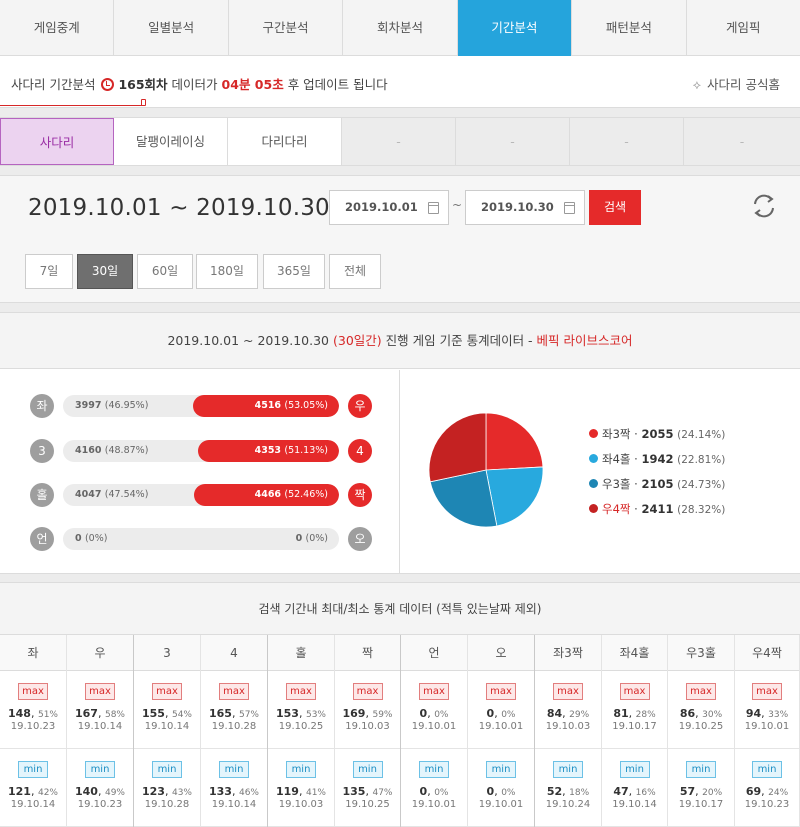  Describe the element at coordinates (234, 731) in the screenshot. I see `minmax-column: 4 max 165, 57% 19.10.28 min 133, 46% 19.10.14` at that location.